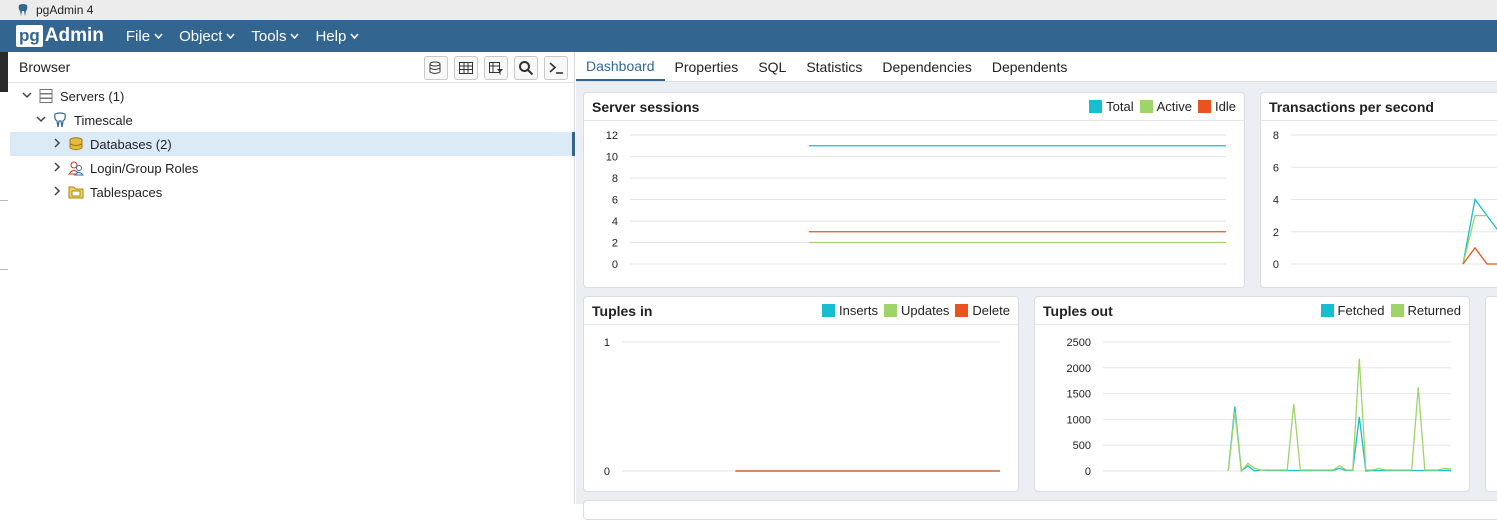 The width and height of the screenshot is (1497, 520). I want to click on y-tick-label: 1500, so click(1079, 395).